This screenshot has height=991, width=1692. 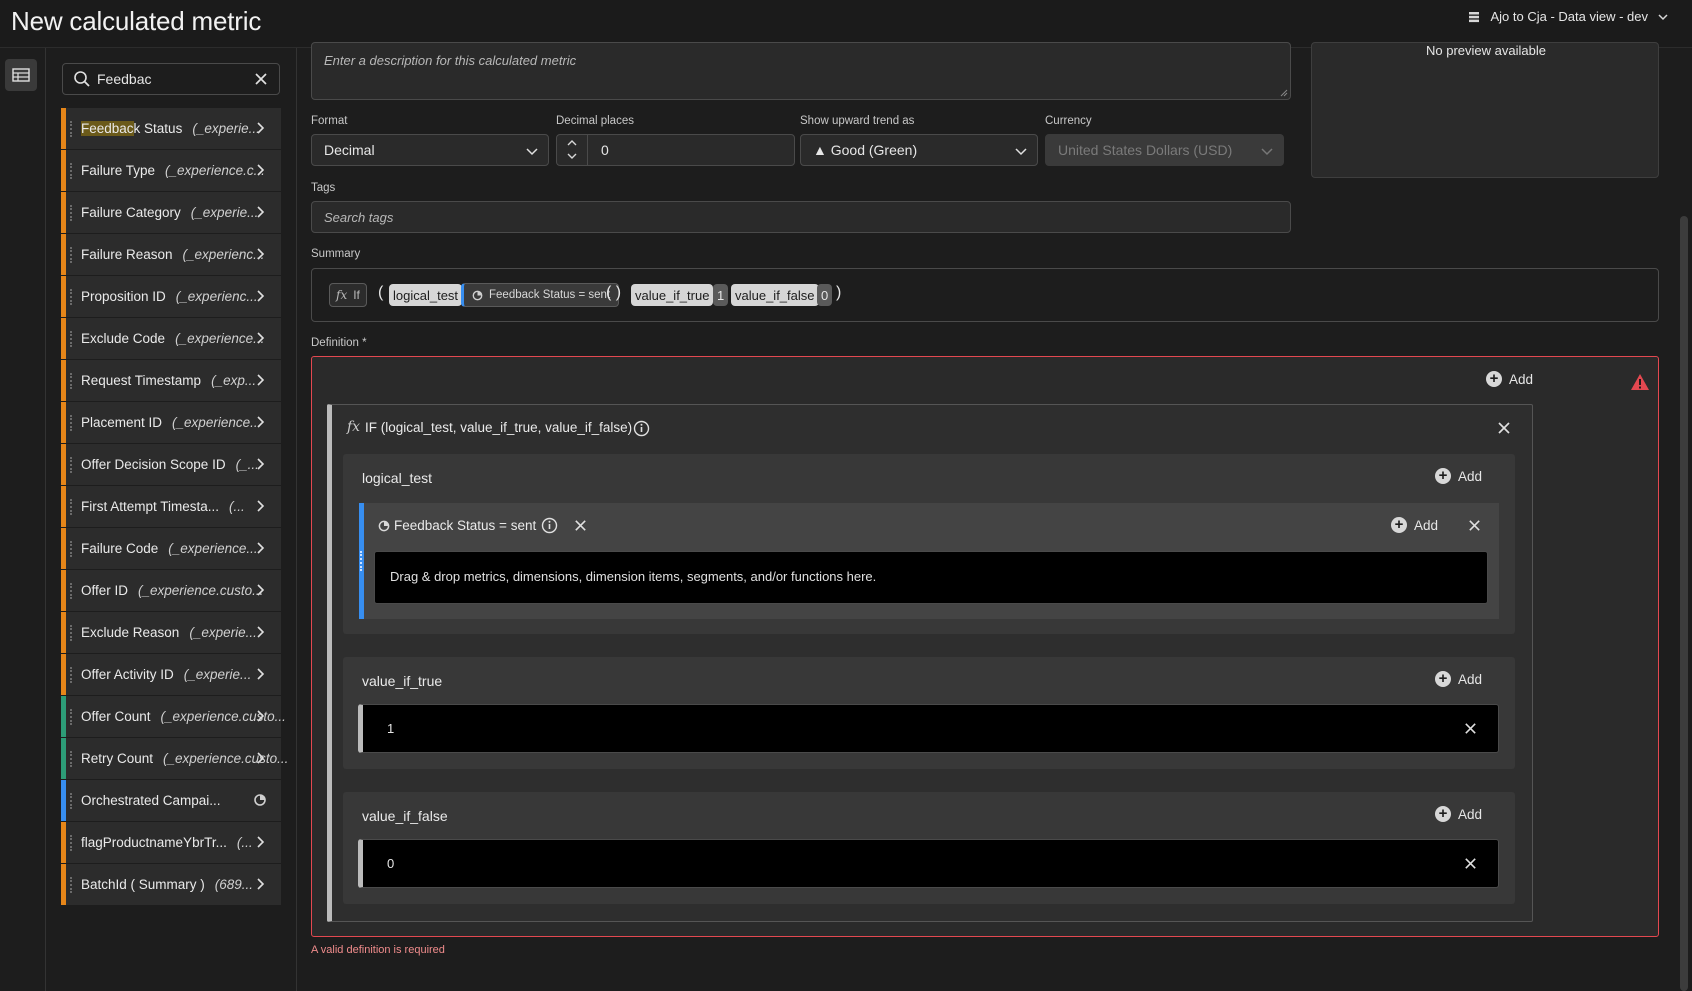 I want to click on data-view-selector: Ajo to Cja - Data view - dev, so click(x=1568, y=16).